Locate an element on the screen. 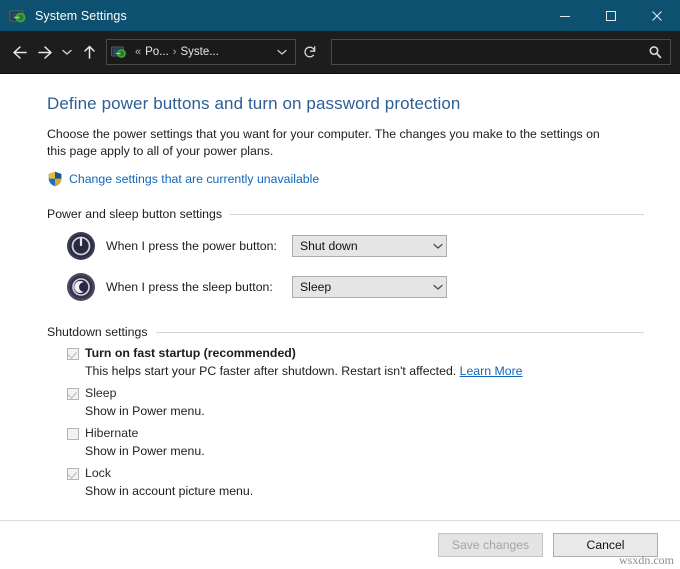 This screenshot has height=569, width=680. hibernate-checkbox is located at coordinates (73, 434).